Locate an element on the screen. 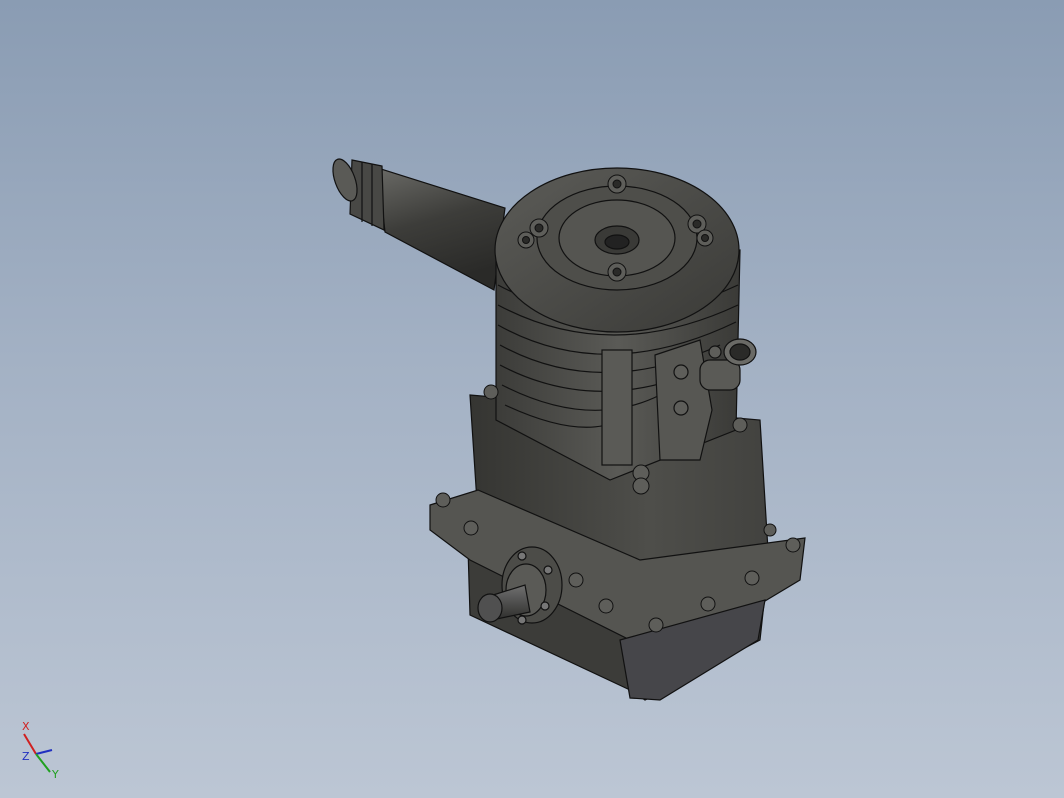  axis-triad: X Z Y is located at coordinates (40, 750).